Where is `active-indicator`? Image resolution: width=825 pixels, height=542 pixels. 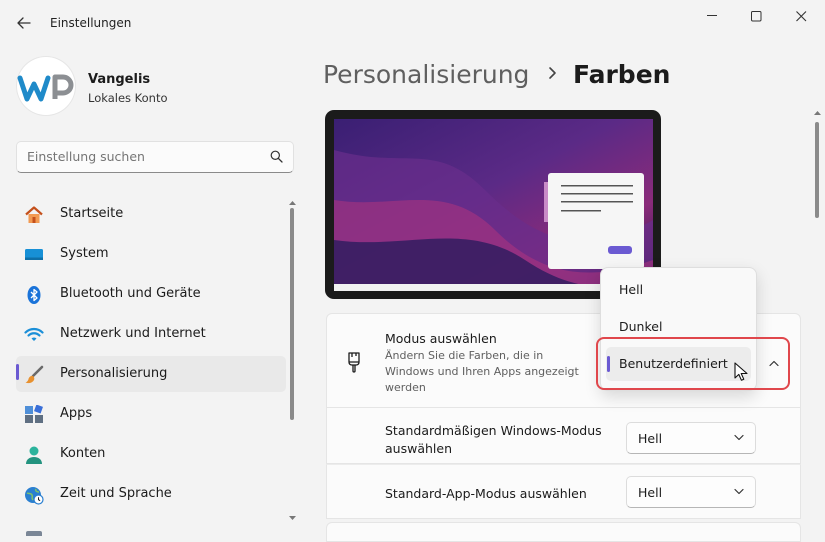 active-indicator is located at coordinates (17, 372).